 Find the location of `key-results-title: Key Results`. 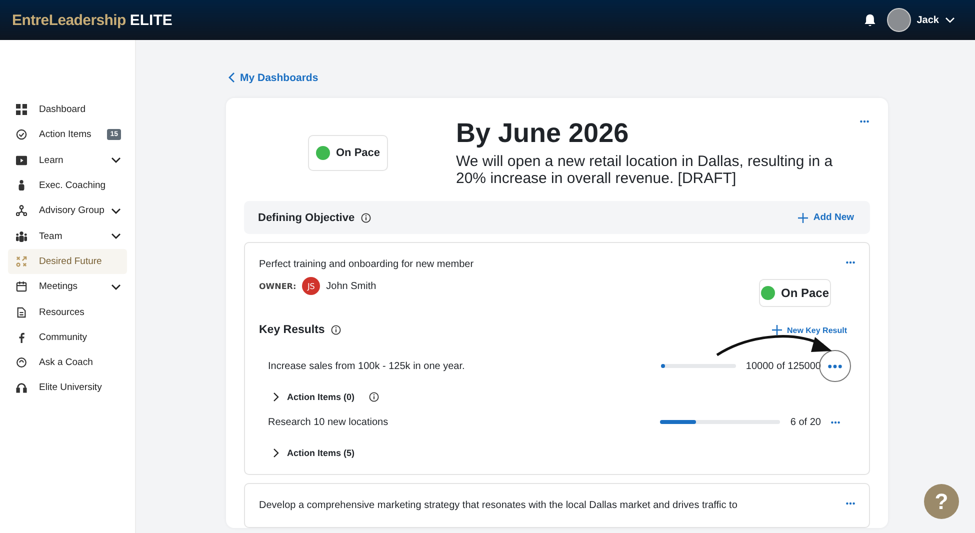

key-results-title: Key Results is located at coordinates (292, 330).